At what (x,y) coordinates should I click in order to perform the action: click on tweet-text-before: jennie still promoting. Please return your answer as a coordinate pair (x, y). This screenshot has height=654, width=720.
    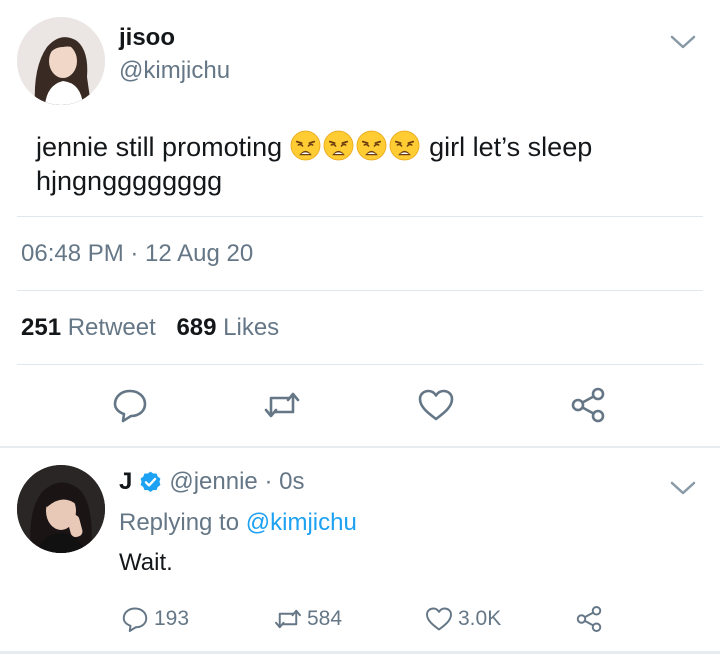
    Looking at the image, I should click on (163, 147).